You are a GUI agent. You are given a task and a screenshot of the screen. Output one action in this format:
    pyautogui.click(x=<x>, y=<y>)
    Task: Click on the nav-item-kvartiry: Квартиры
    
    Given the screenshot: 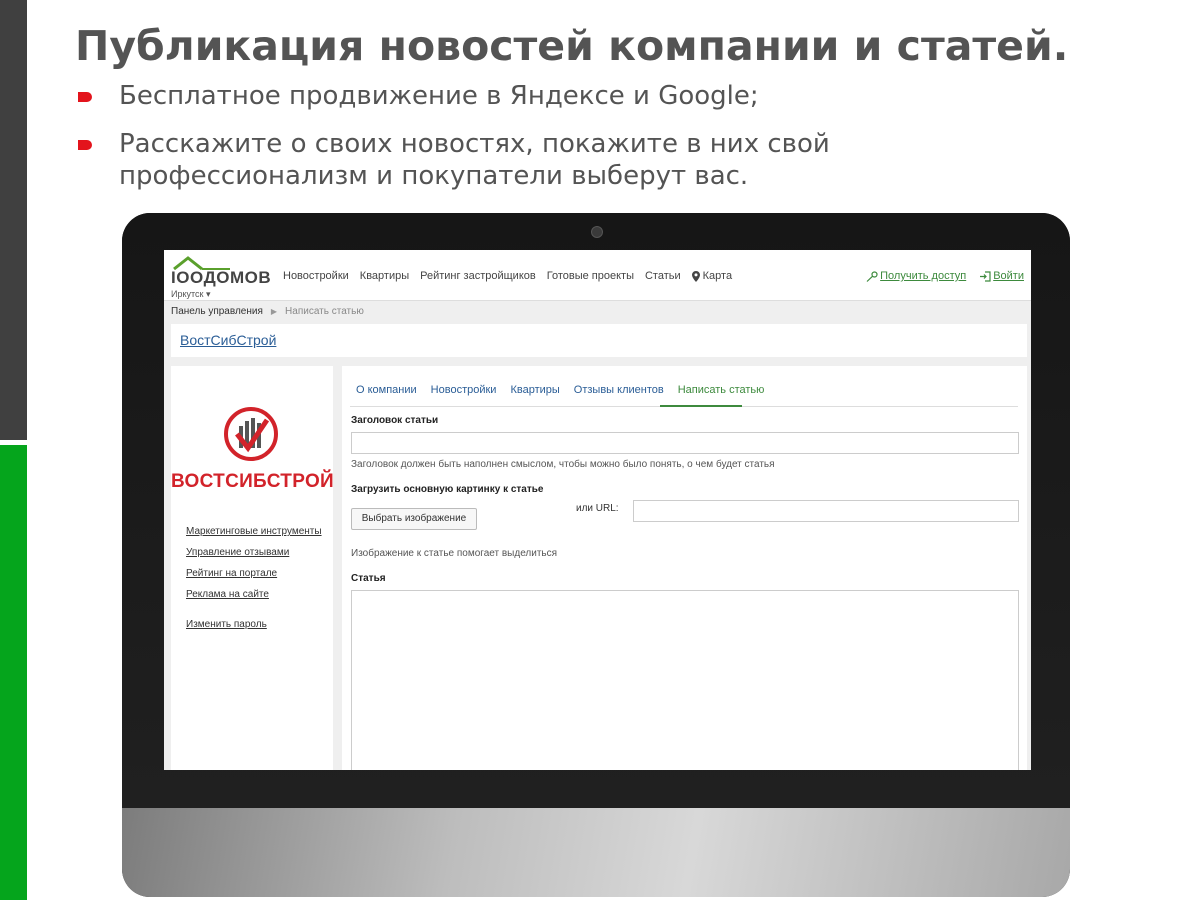 What is the action you would take?
    pyautogui.click(x=384, y=276)
    